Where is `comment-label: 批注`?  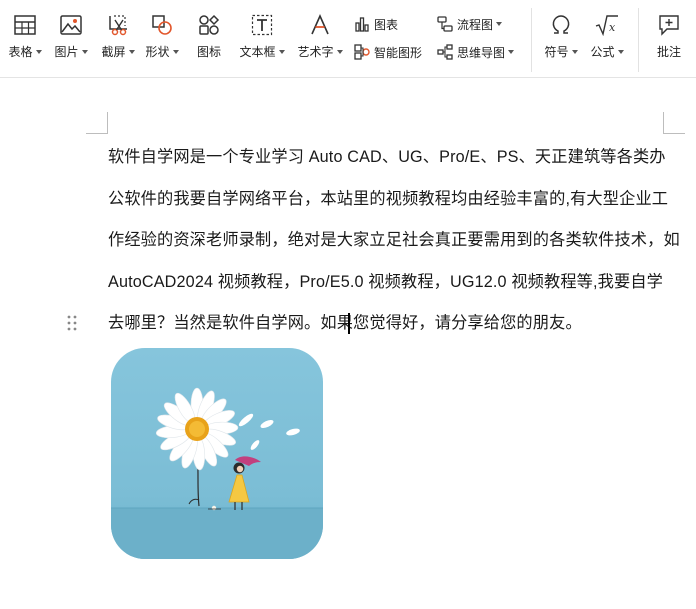
comment-label: 批注 is located at coordinates (668, 52).